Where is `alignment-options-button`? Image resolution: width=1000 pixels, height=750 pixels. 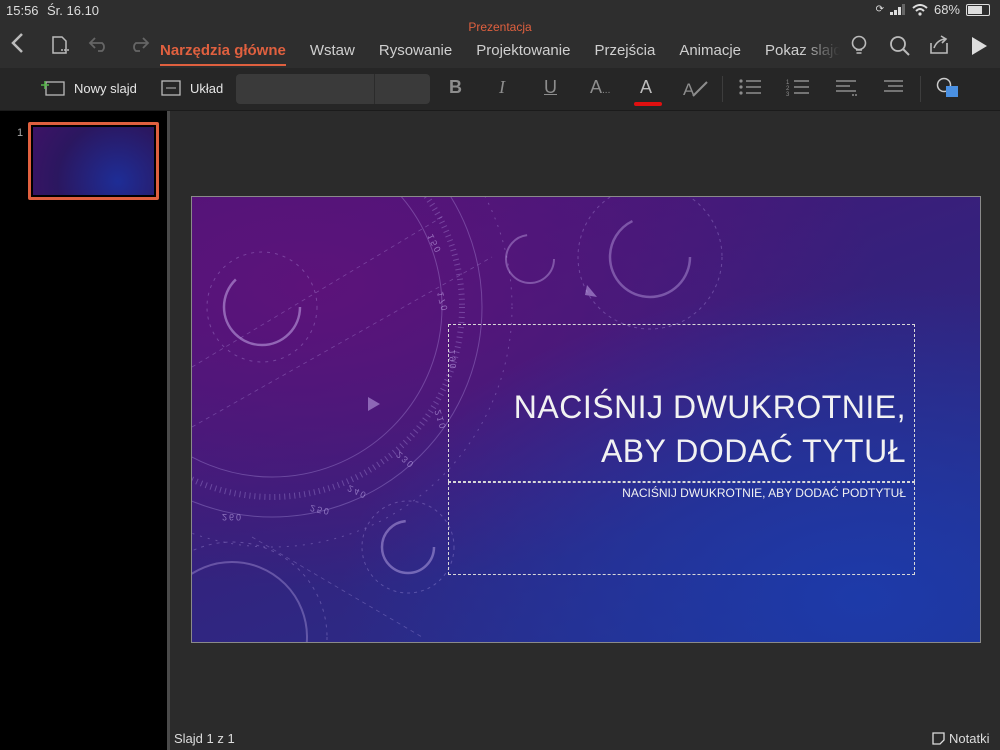
alignment-options-button is located at coordinates (847, 89).